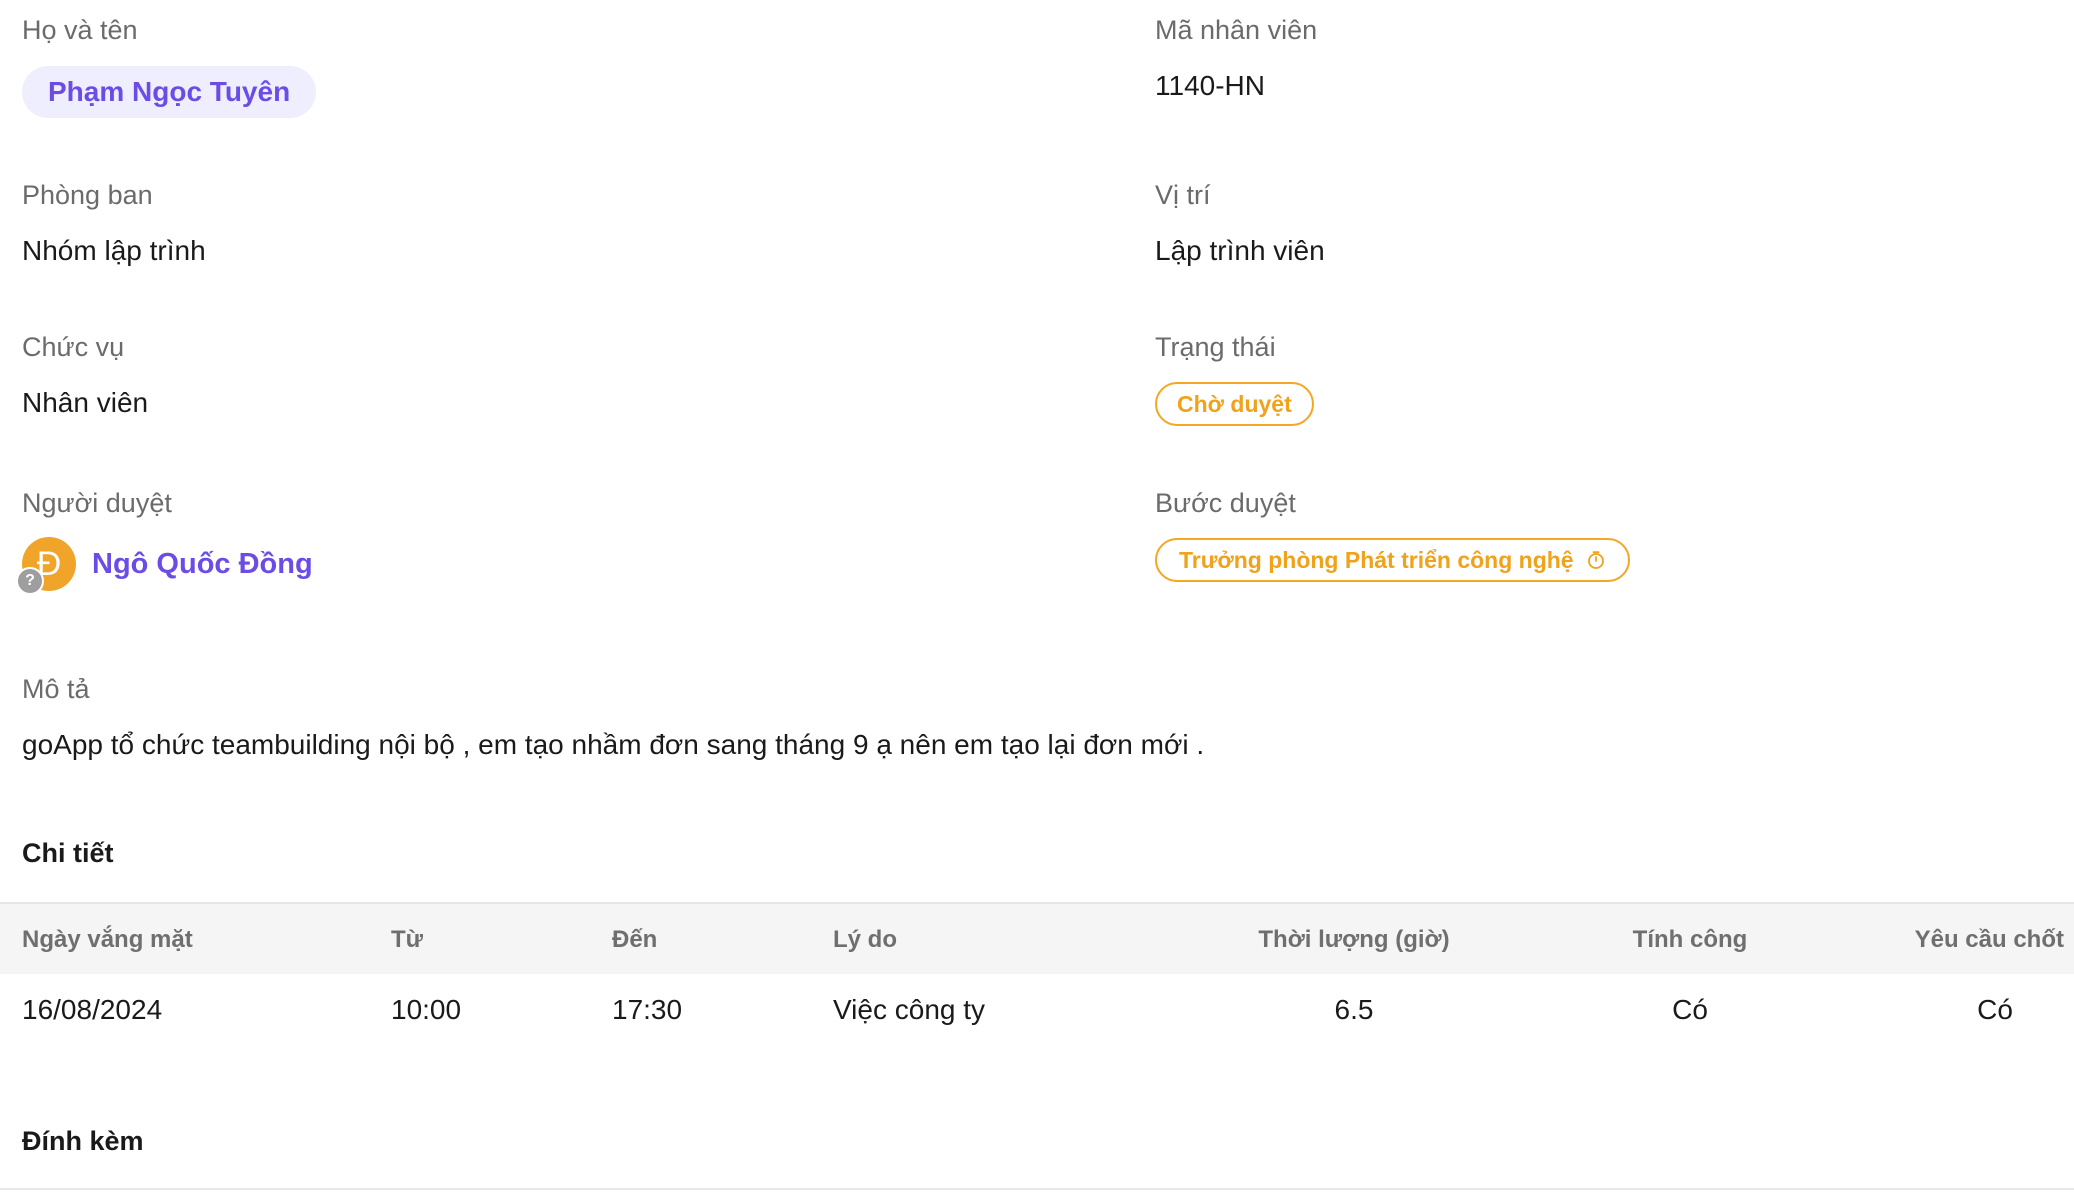  I want to click on job-title-label: Chức vụ, so click(73, 347).